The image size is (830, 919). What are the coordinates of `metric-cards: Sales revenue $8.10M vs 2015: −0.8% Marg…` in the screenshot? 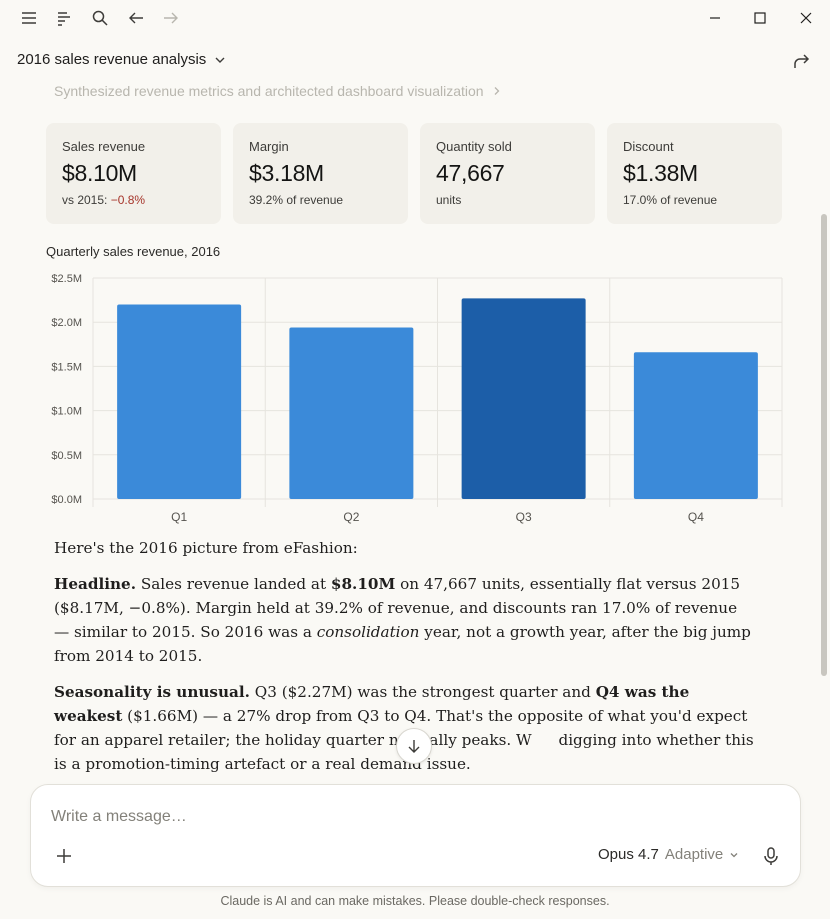 It's located at (414, 173).